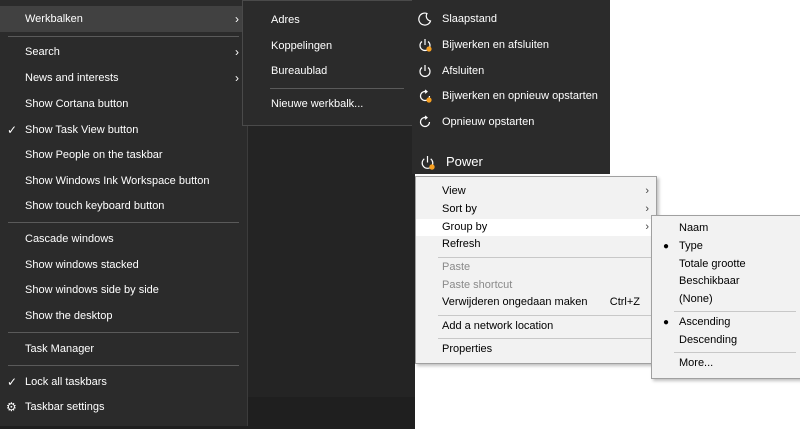  I want to click on context-item-paste: Paste, so click(536, 267).